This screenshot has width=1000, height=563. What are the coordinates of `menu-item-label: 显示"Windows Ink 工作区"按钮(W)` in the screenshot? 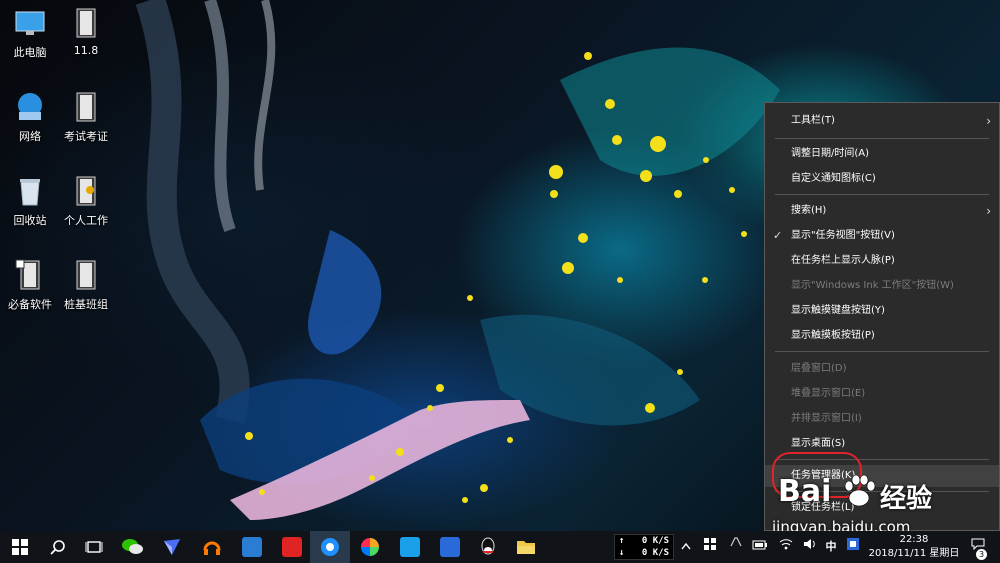 It's located at (872, 285).